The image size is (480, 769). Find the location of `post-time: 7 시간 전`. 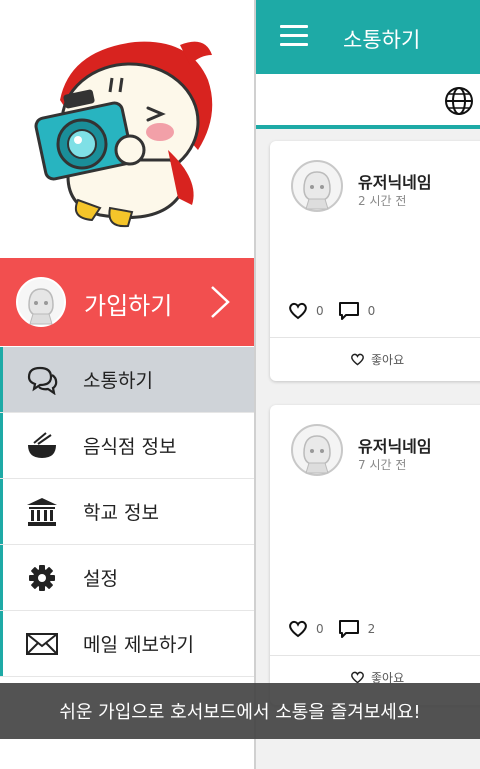

post-time: 7 시간 전 is located at coordinates (382, 465).